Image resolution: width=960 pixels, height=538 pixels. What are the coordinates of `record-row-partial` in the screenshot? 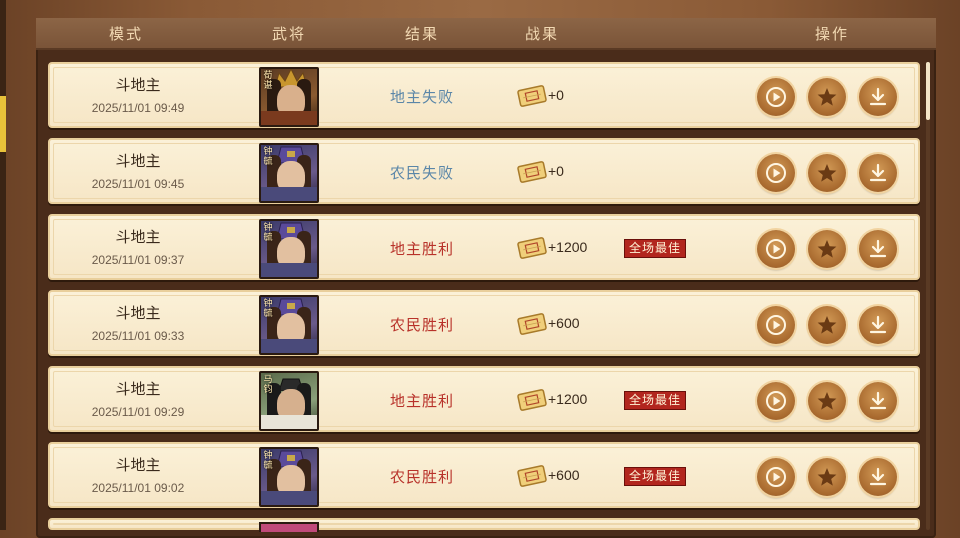 It's located at (484, 525).